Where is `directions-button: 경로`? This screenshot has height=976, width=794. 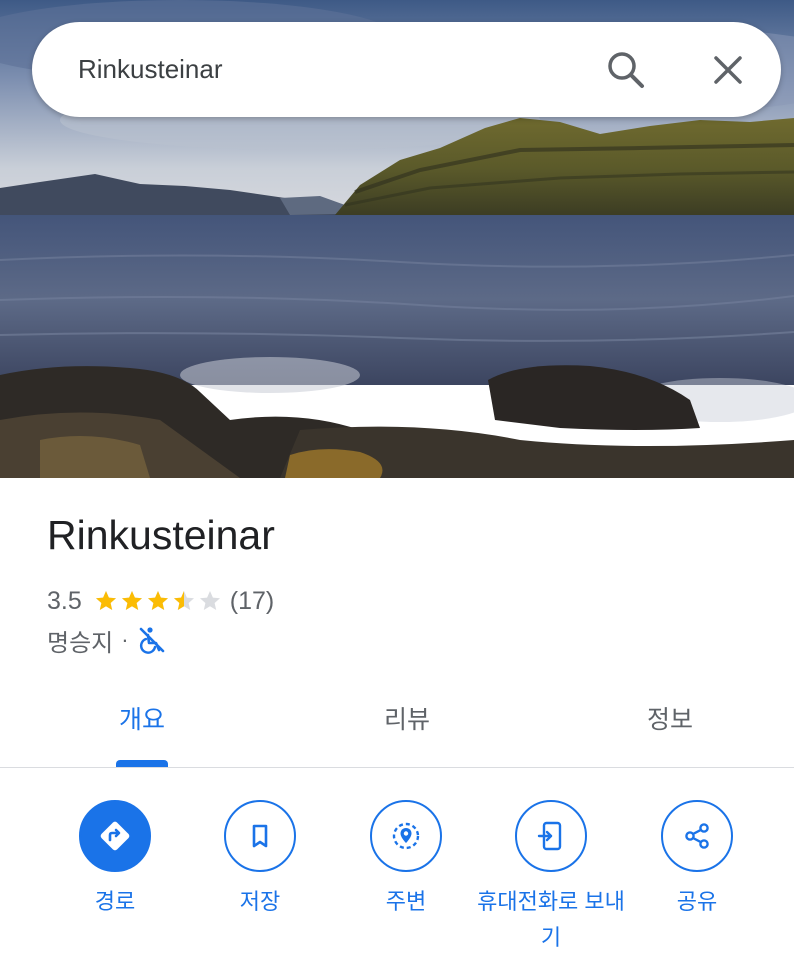 directions-button: 경로 is located at coordinates (115, 860).